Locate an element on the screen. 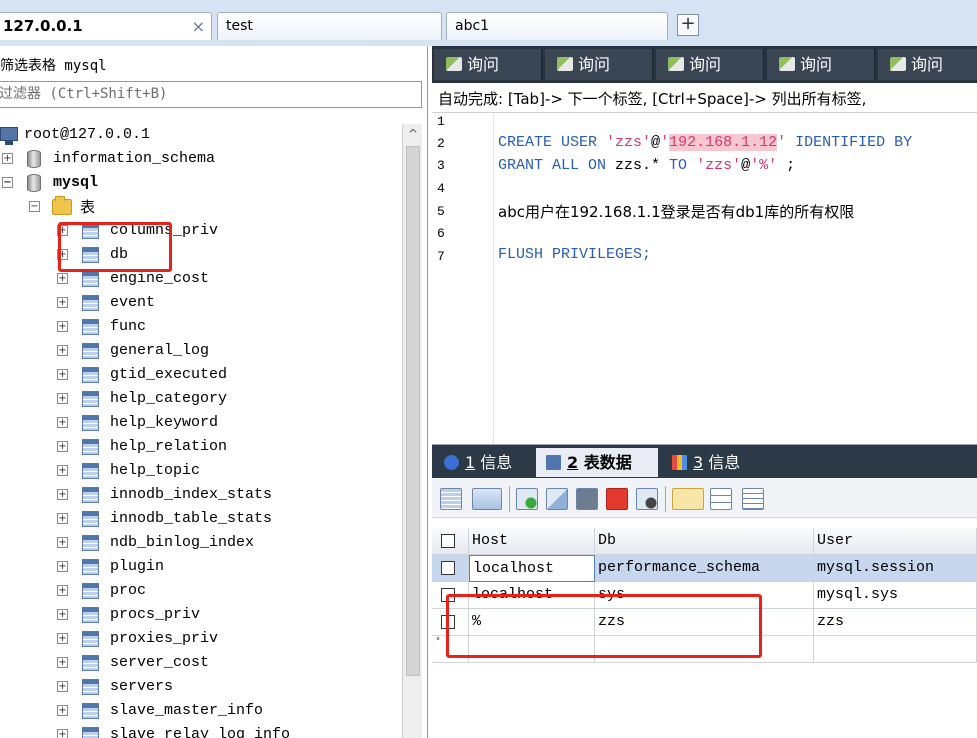 Image resolution: width=977 pixels, height=738 pixels. cancel-changes-icon is located at coordinates (647, 499).